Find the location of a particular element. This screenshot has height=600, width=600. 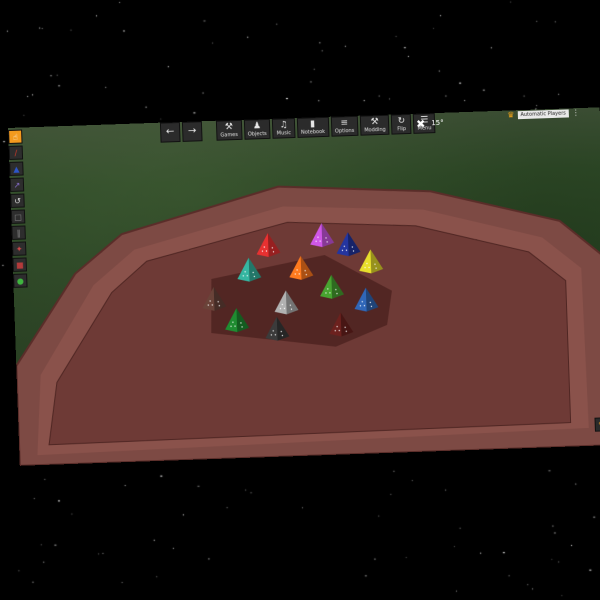

toolbar-button-flip: ↻ Flip is located at coordinates (401, 124).